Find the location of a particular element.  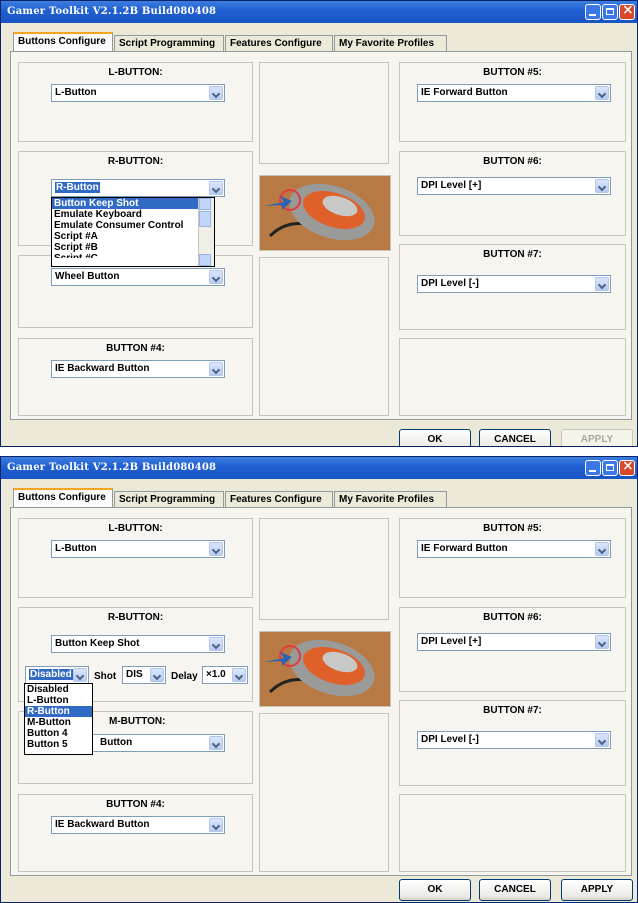

delay-label: Delay is located at coordinates (184, 676).